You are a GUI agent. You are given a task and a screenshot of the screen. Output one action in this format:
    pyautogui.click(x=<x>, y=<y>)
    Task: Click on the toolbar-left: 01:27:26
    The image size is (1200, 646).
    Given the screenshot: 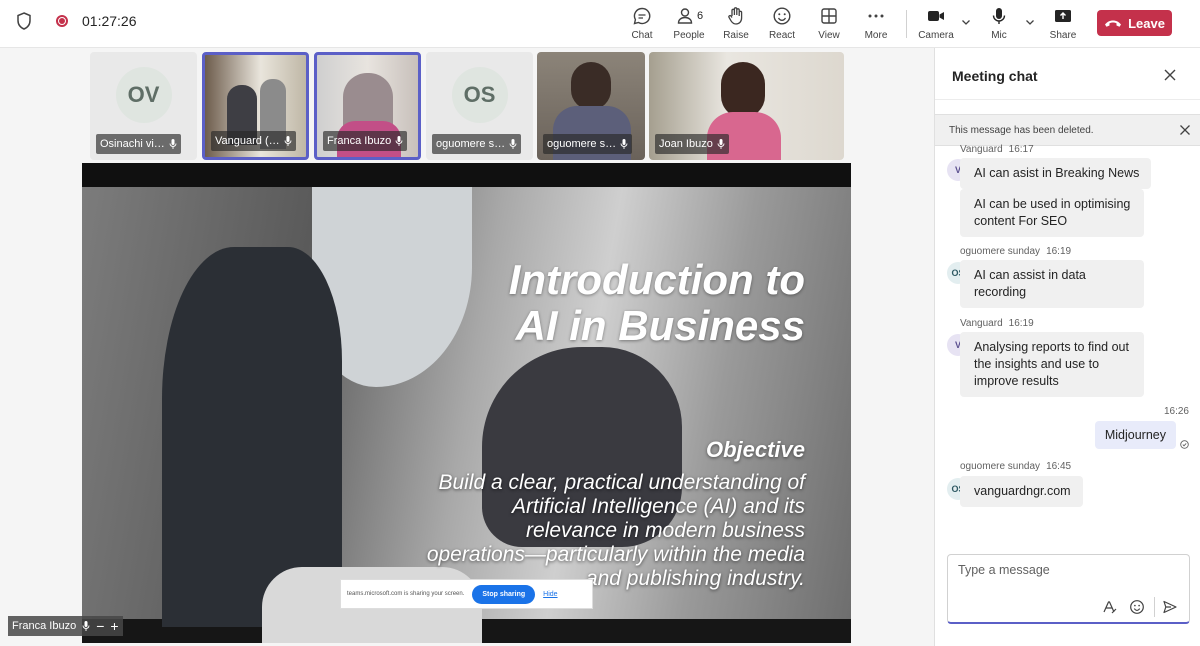 What is the action you would take?
    pyautogui.click(x=76, y=21)
    